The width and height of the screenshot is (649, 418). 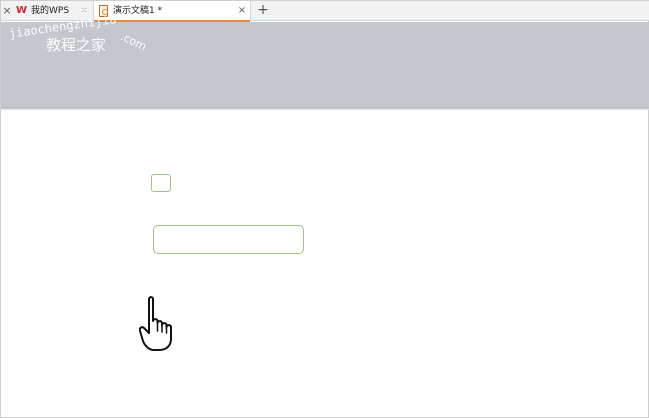 I want to click on tab-presentation-1: 演示文稿1 * ×, so click(x=172, y=11).